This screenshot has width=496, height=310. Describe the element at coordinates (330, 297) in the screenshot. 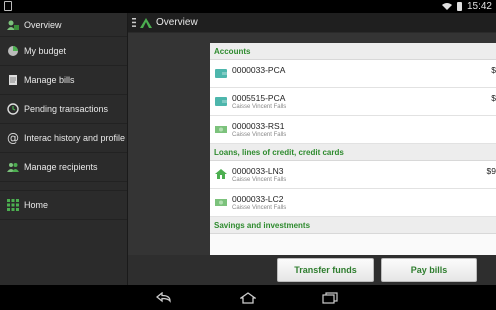

I see `recent-apps-icon` at that location.